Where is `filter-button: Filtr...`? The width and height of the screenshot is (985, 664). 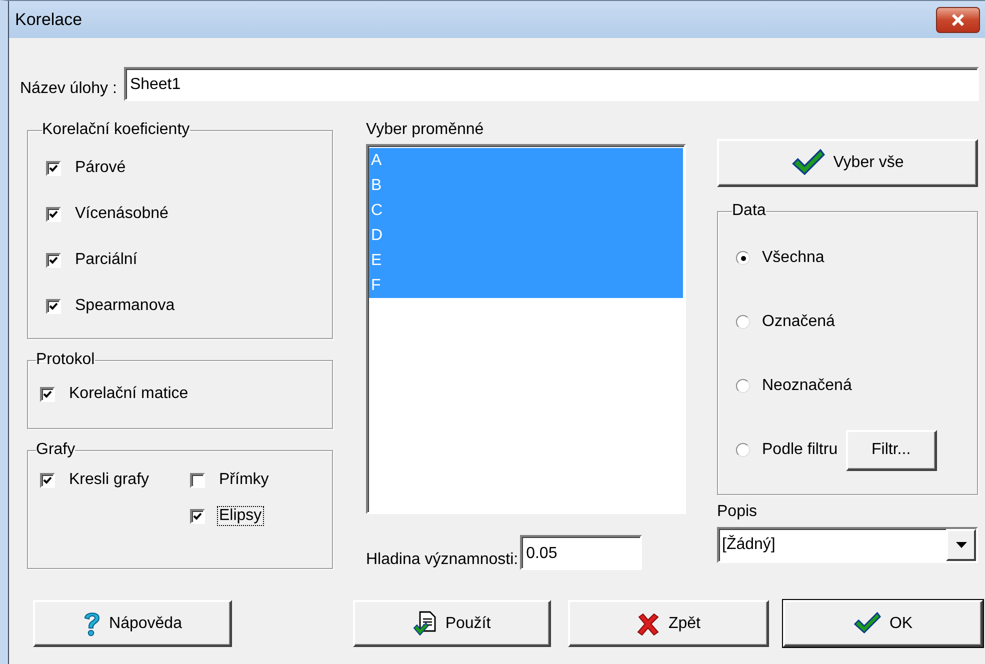 filter-button: Filtr... is located at coordinates (891, 450).